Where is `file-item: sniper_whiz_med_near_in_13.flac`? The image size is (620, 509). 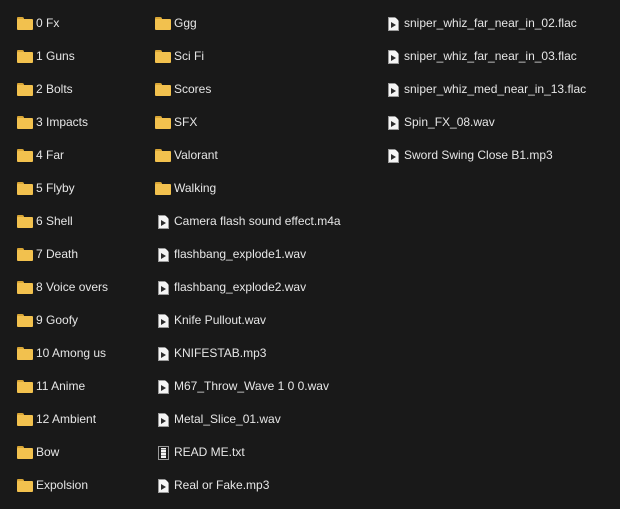 file-item: sniper_whiz_med_near_in_13.flac is located at coordinates (500, 89).